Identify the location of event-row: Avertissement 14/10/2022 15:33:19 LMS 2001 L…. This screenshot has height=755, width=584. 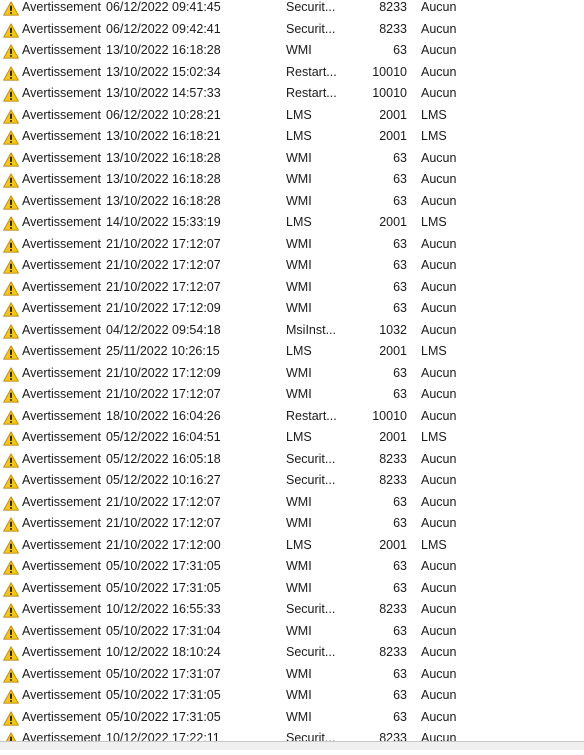
(292, 223).